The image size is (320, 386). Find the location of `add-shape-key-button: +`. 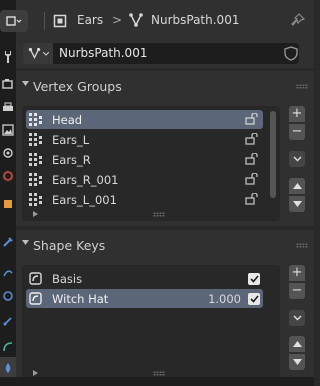

add-shape-key-button: + is located at coordinates (297, 273).